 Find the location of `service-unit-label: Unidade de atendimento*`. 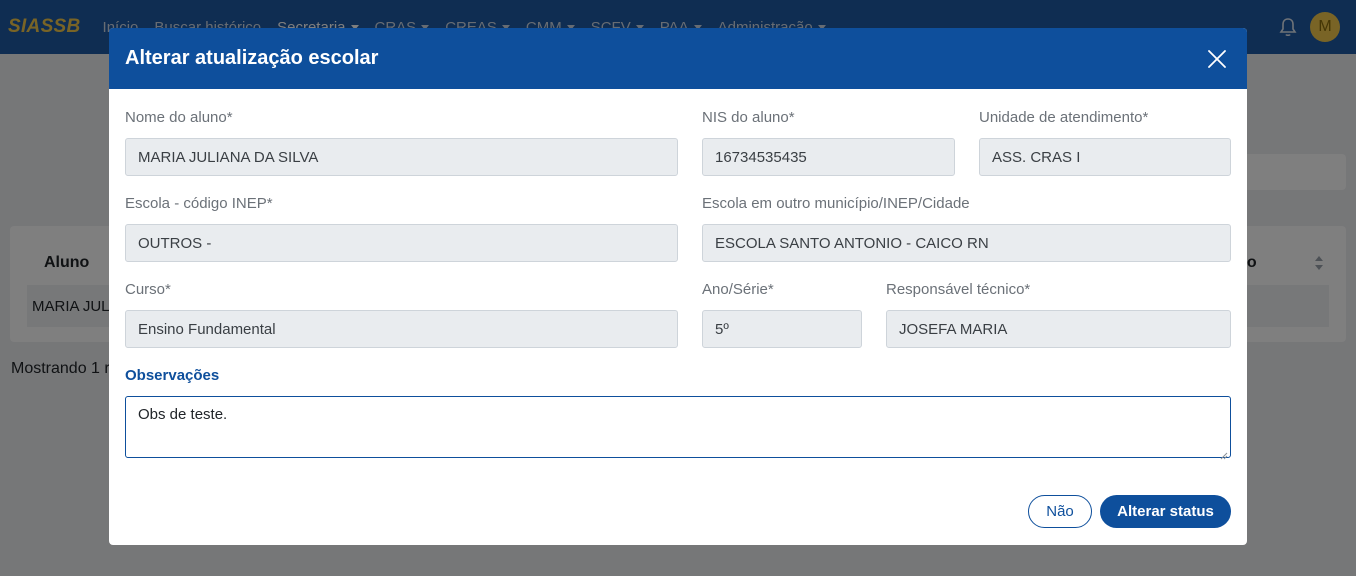

service-unit-label: Unidade de atendimento* is located at coordinates (1064, 117).